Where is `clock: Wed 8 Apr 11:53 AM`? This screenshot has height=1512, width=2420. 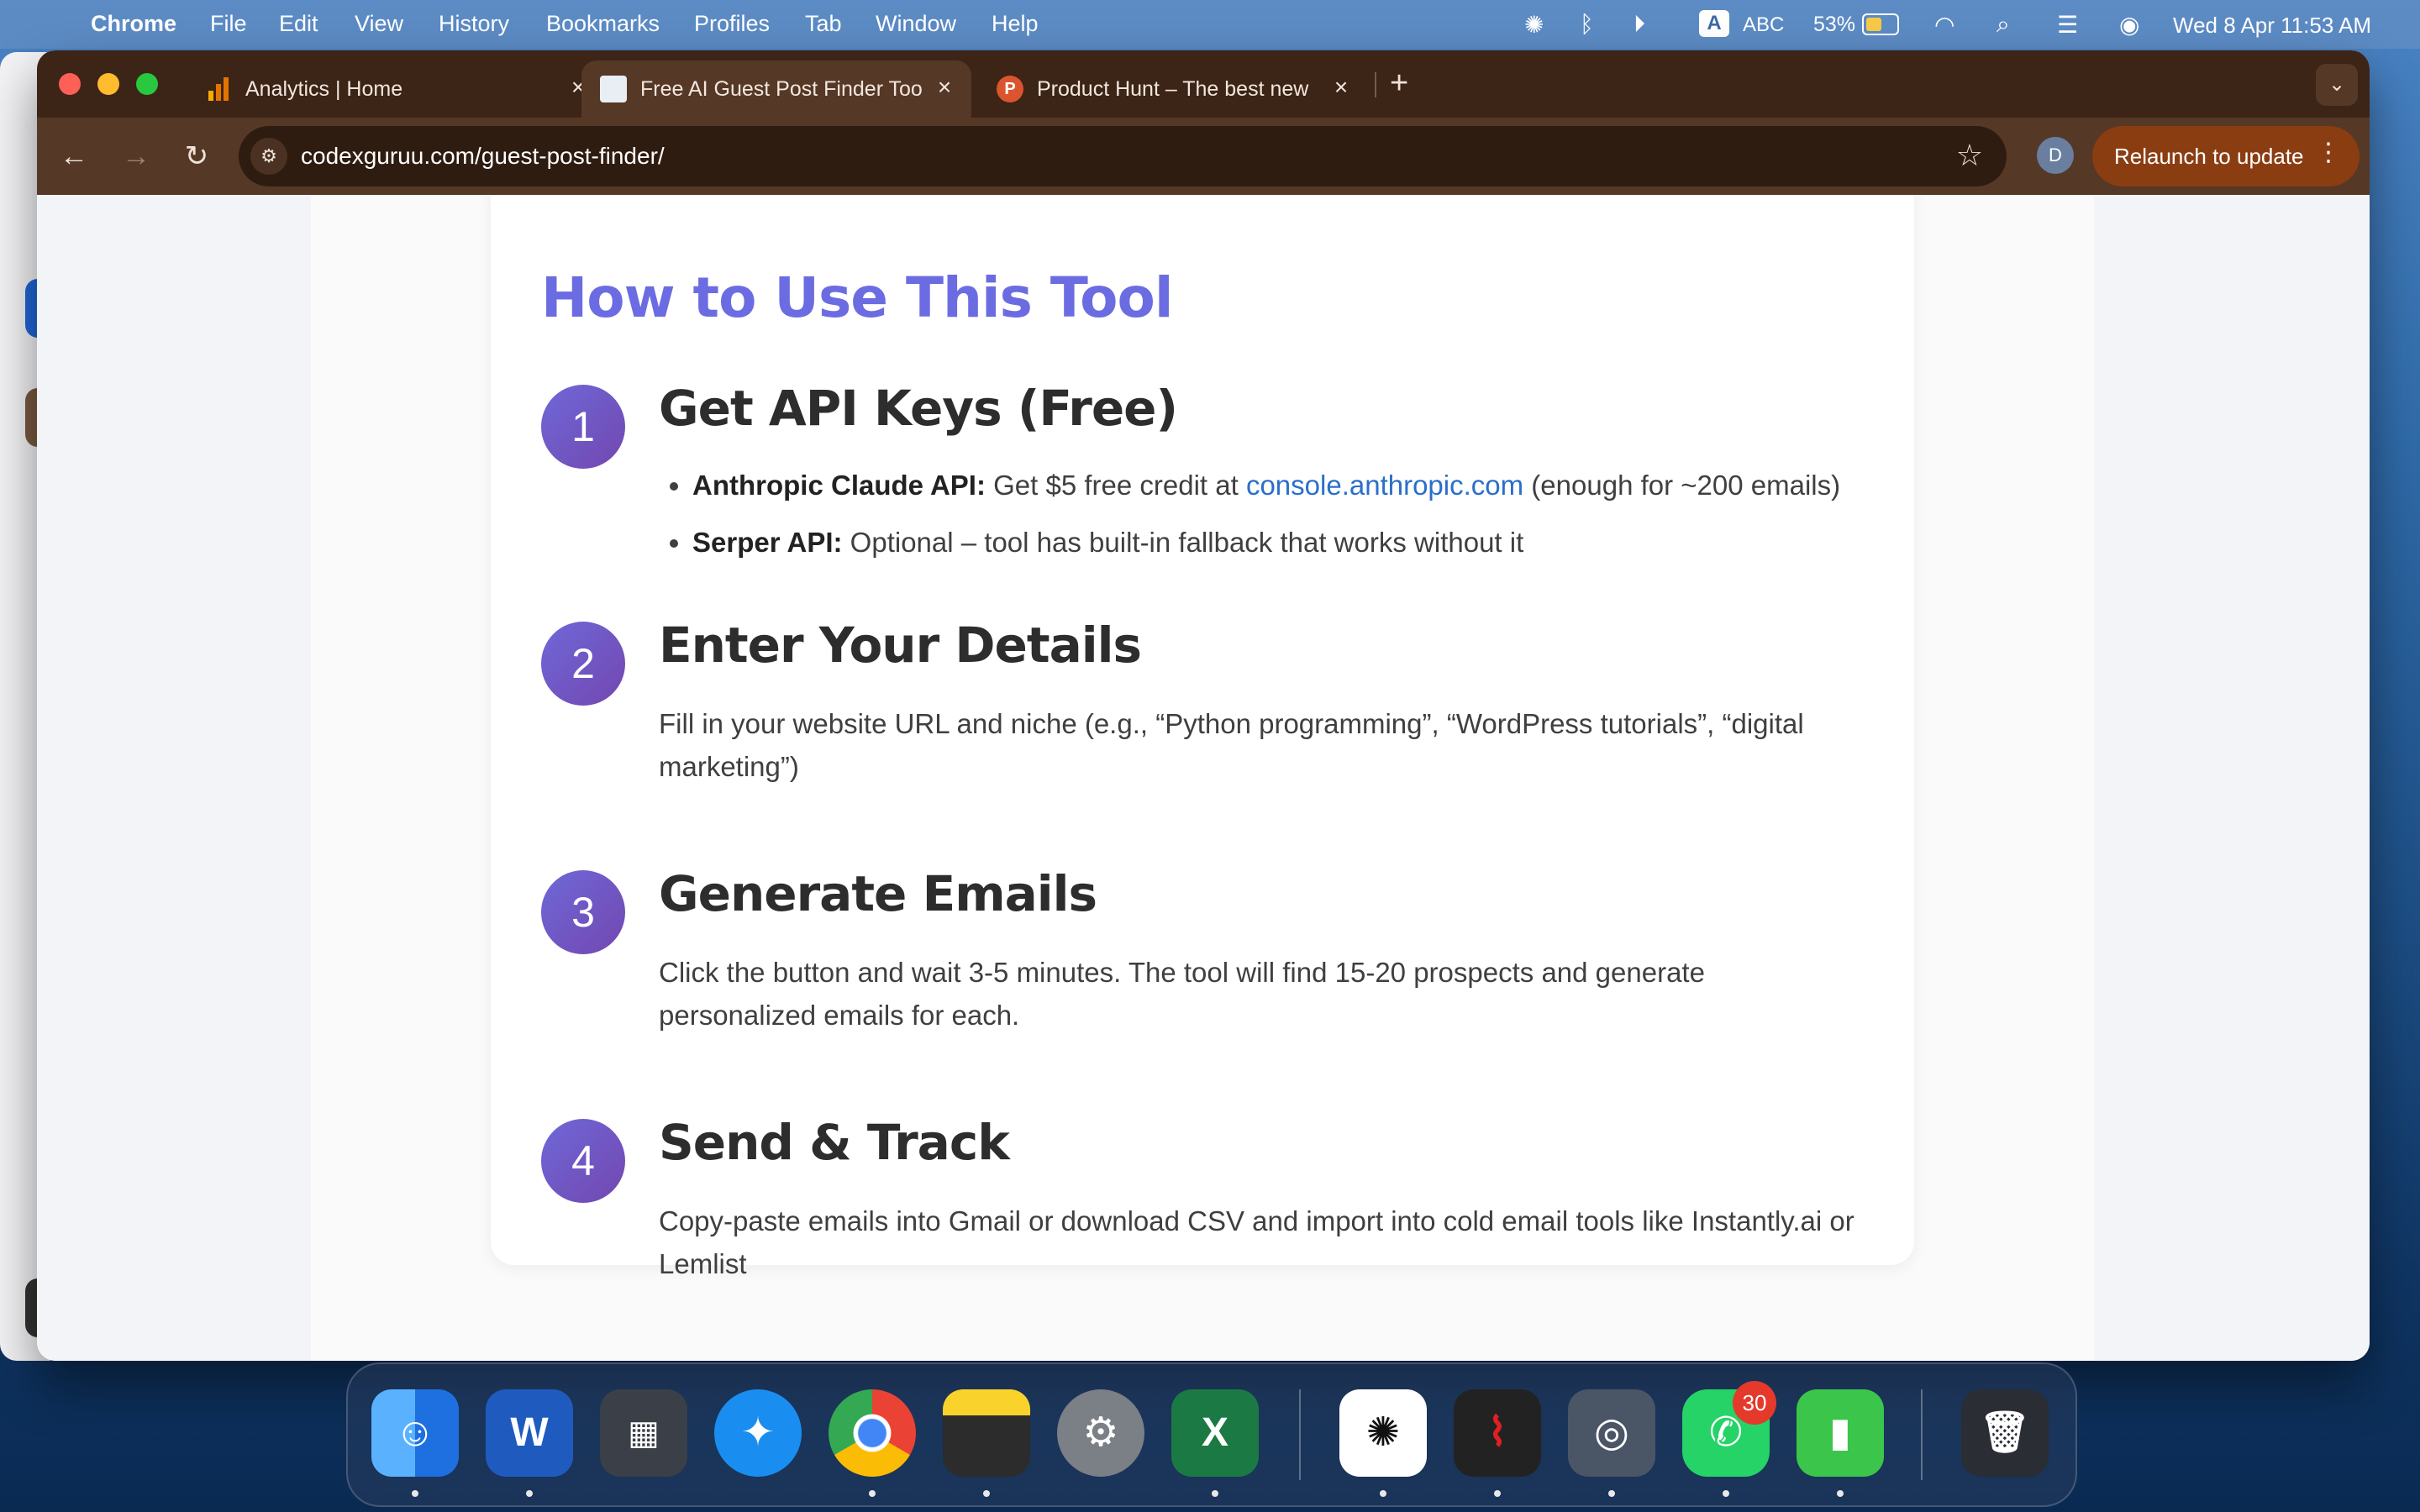 clock: Wed 8 Apr 11:53 AM is located at coordinates (2272, 26).